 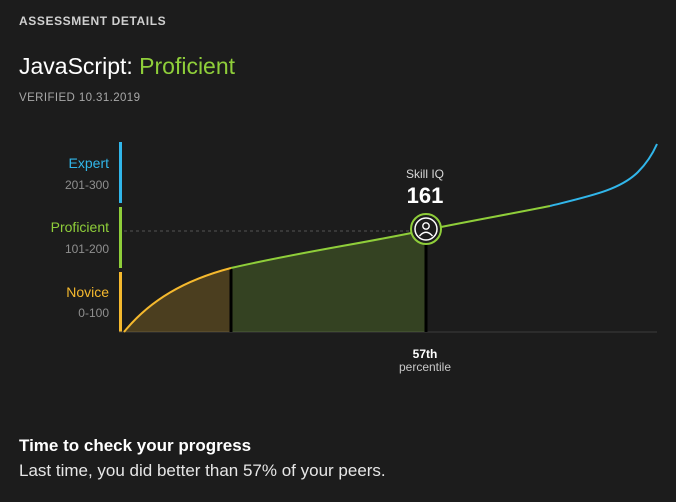 I want to click on score-marker, so click(x=426, y=229).